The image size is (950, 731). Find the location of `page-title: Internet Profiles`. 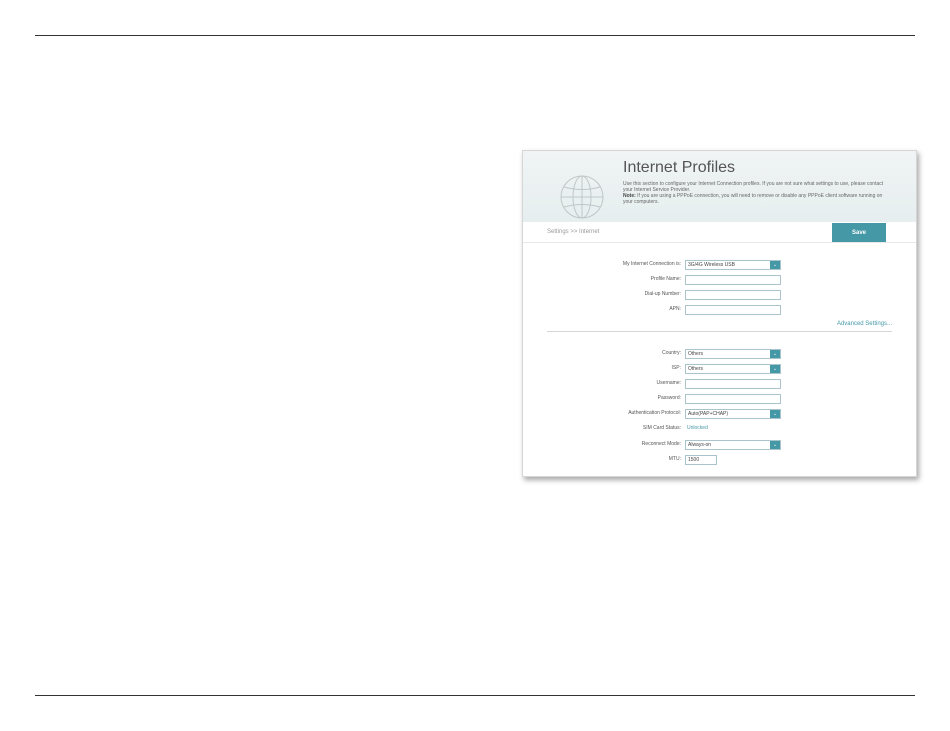

page-title: Internet Profiles is located at coordinates (679, 167).